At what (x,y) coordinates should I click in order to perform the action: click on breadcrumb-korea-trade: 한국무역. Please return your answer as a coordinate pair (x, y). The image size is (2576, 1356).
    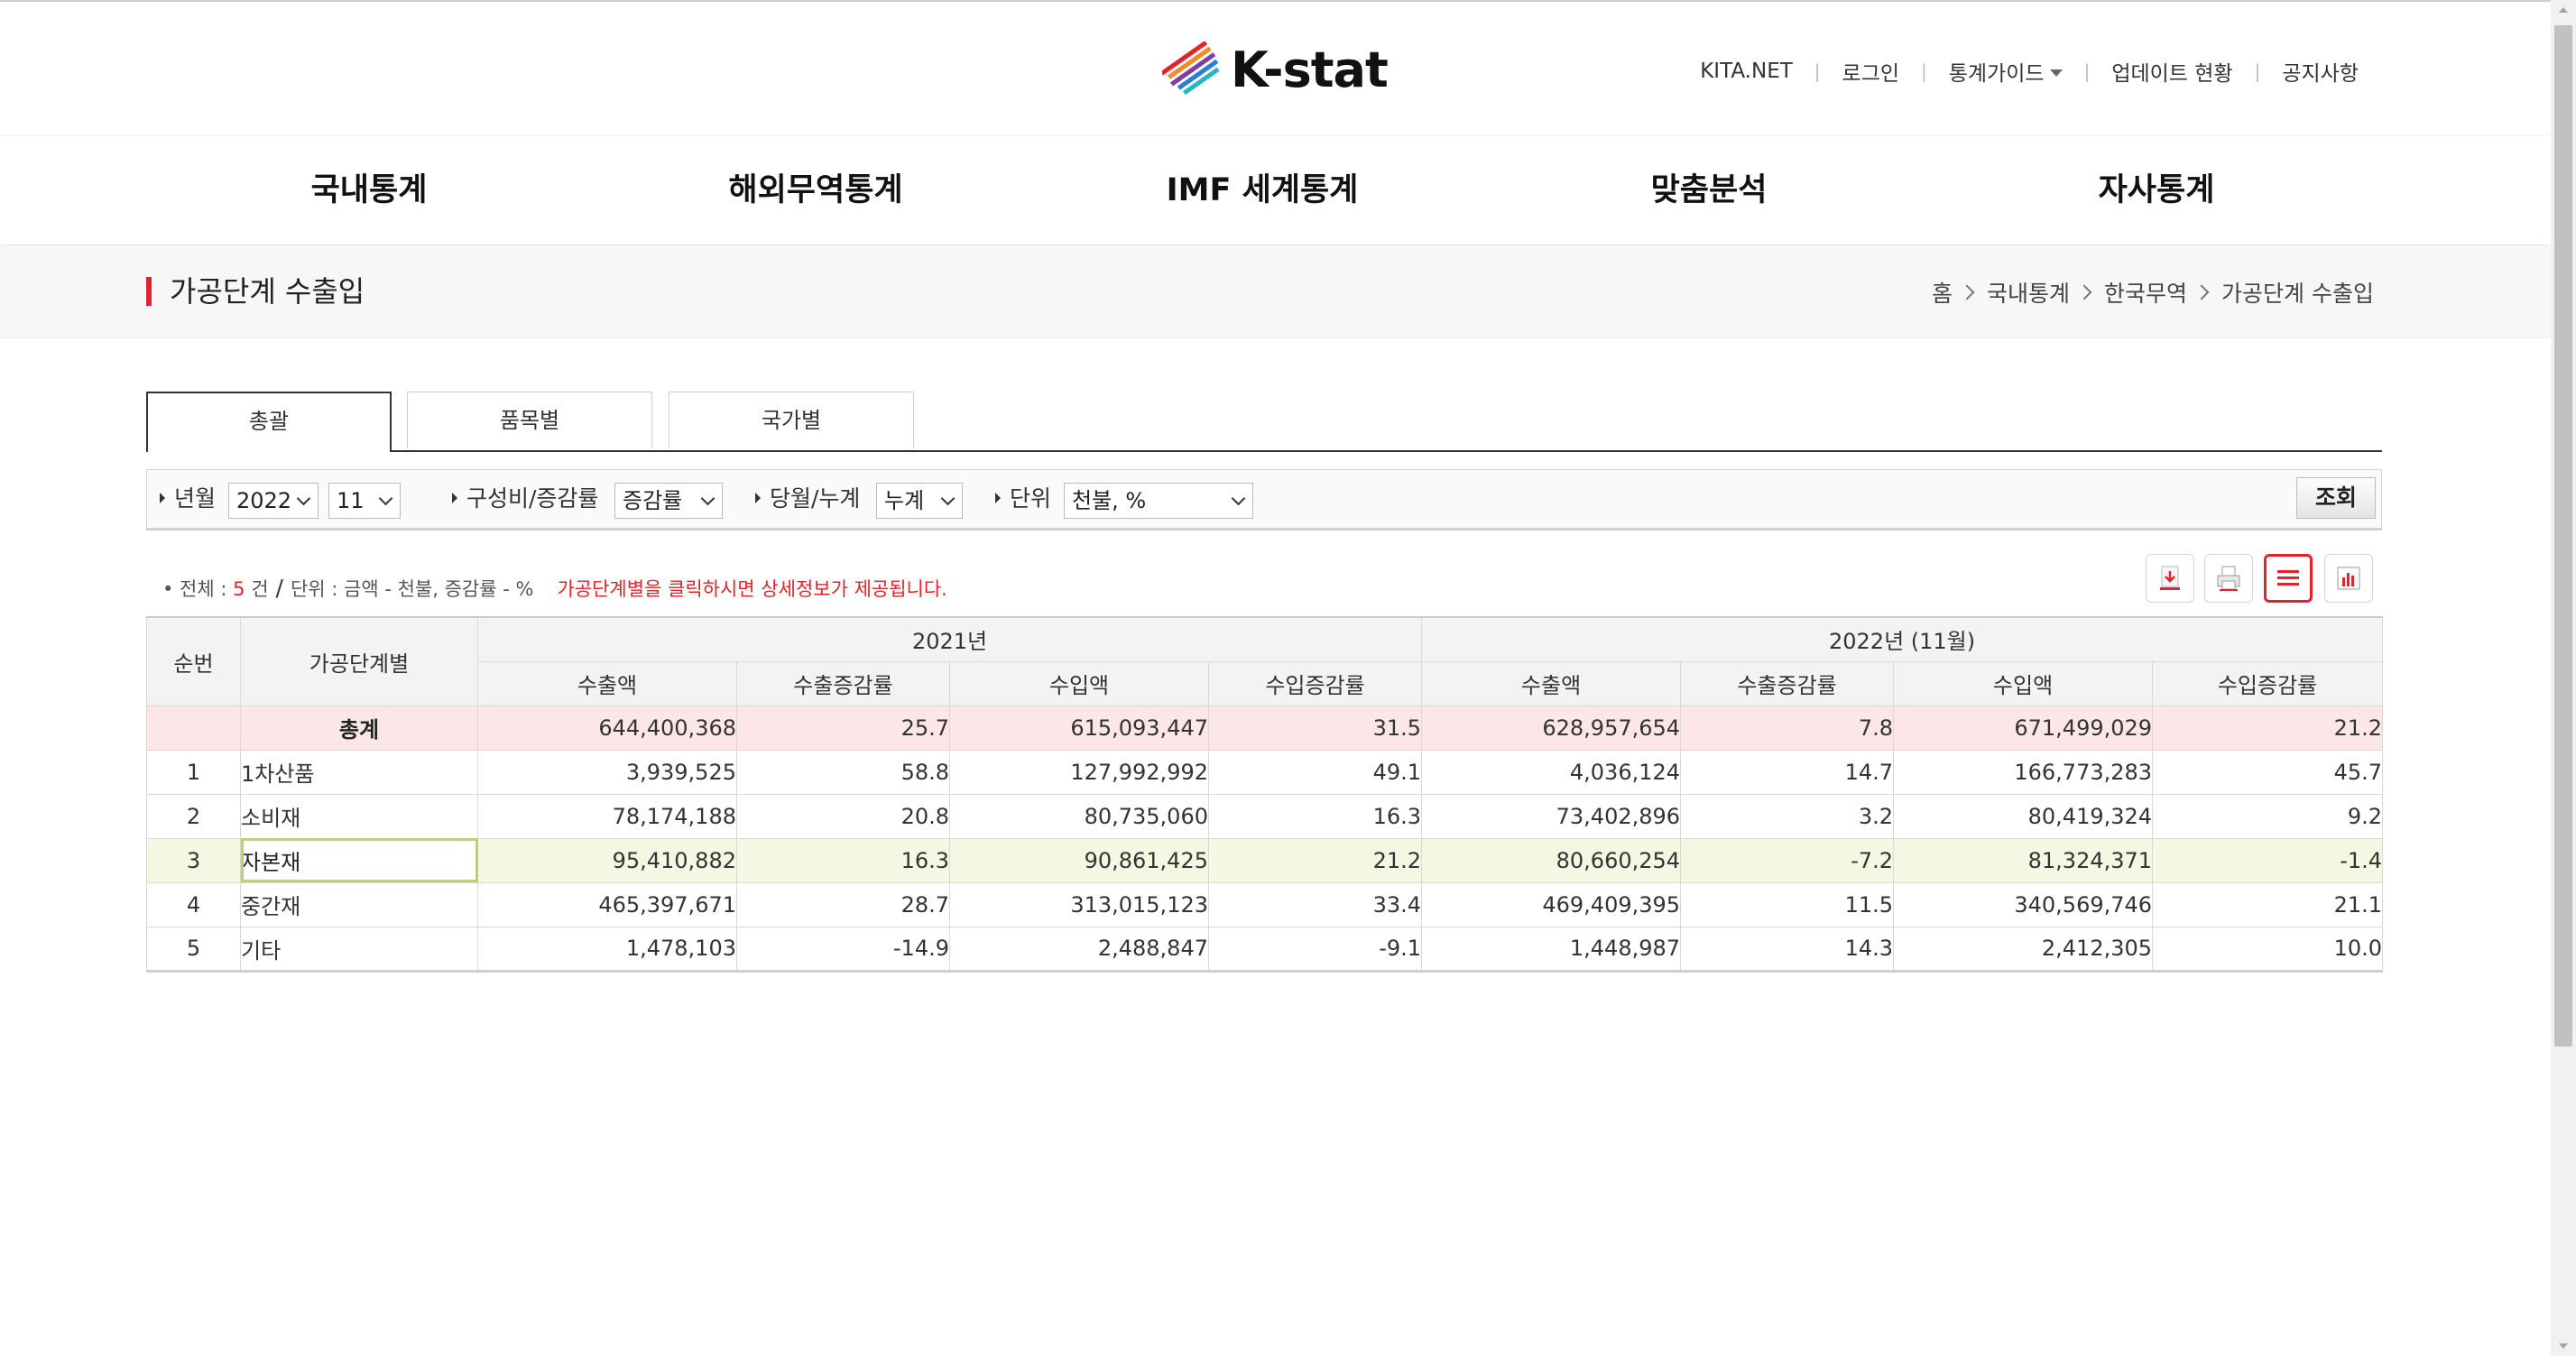
    Looking at the image, I should click on (2145, 292).